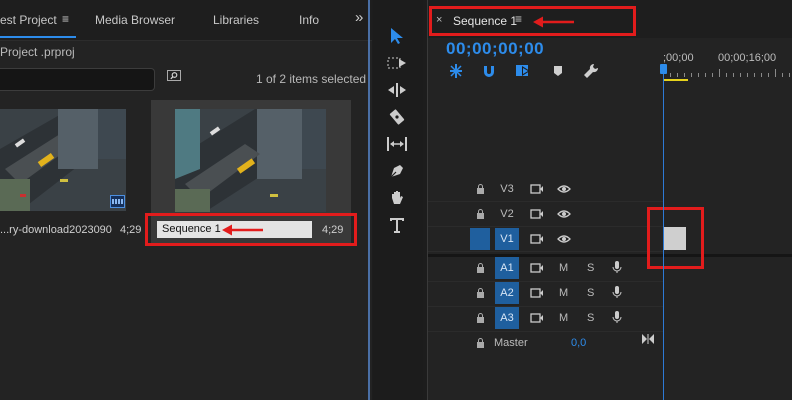  Describe the element at coordinates (507, 239) in the screenshot. I see `track-label-v1: V1` at that location.